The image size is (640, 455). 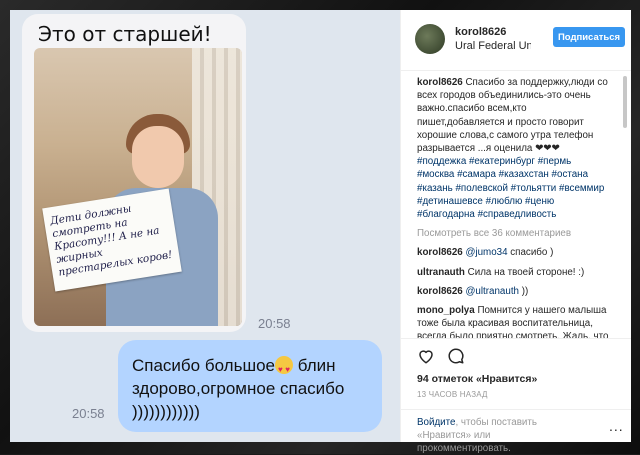 I want to click on incoming-message-time: 20:58, so click(x=274, y=323).